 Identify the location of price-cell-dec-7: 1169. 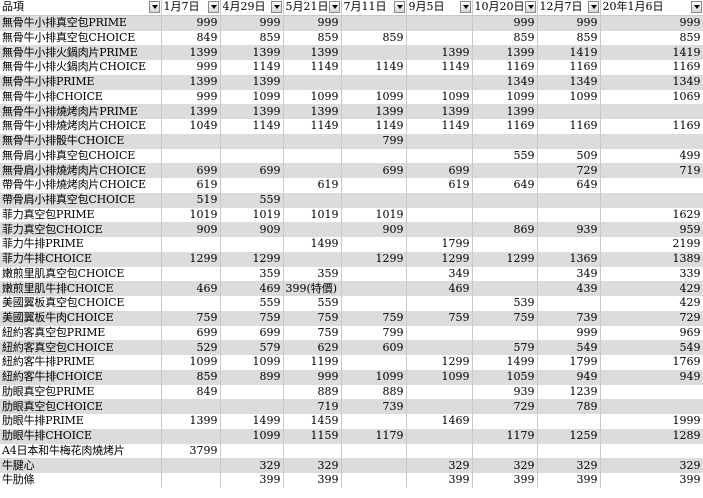
(569, 67).